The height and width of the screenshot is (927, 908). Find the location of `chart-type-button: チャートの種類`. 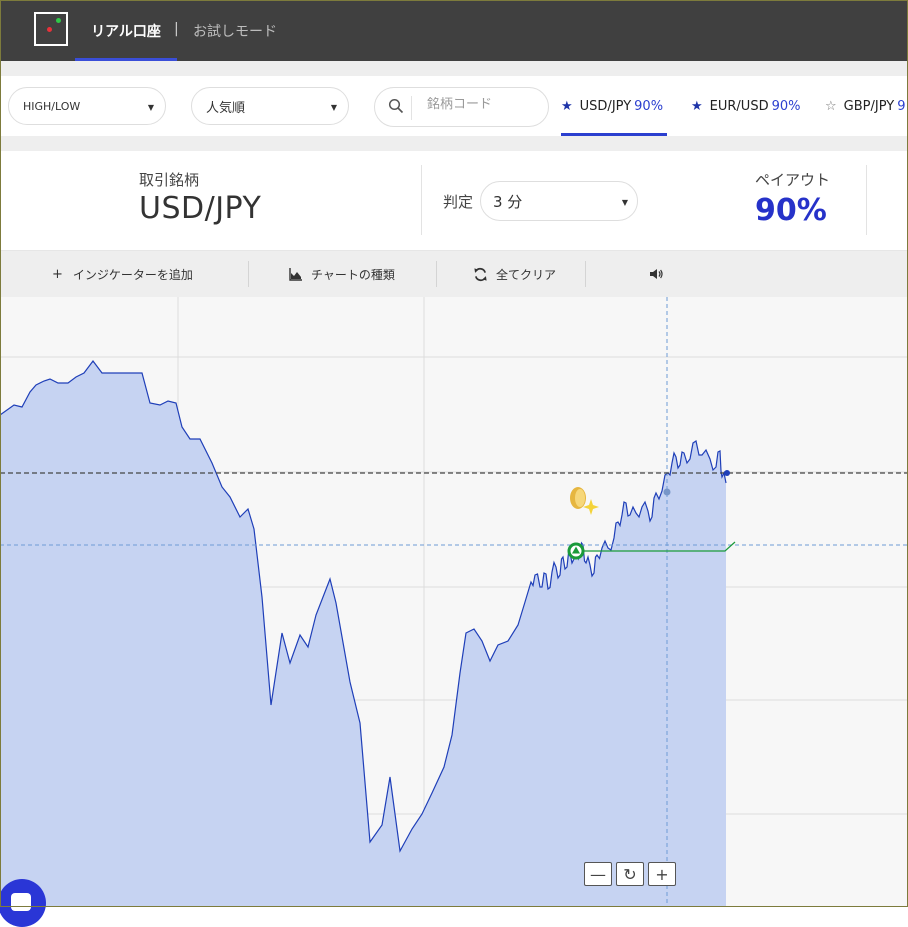

chart-type-button: チャートの種類 is located at coordinates (342, 274).